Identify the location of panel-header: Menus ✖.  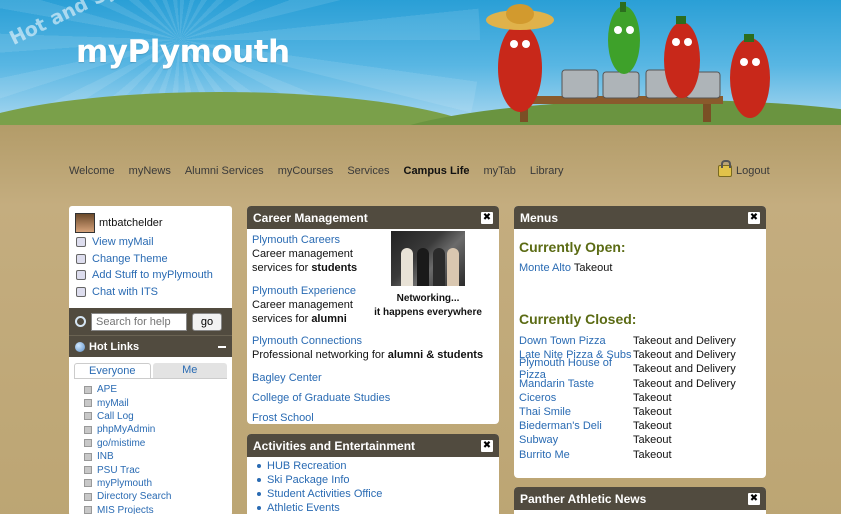
(640, 217).